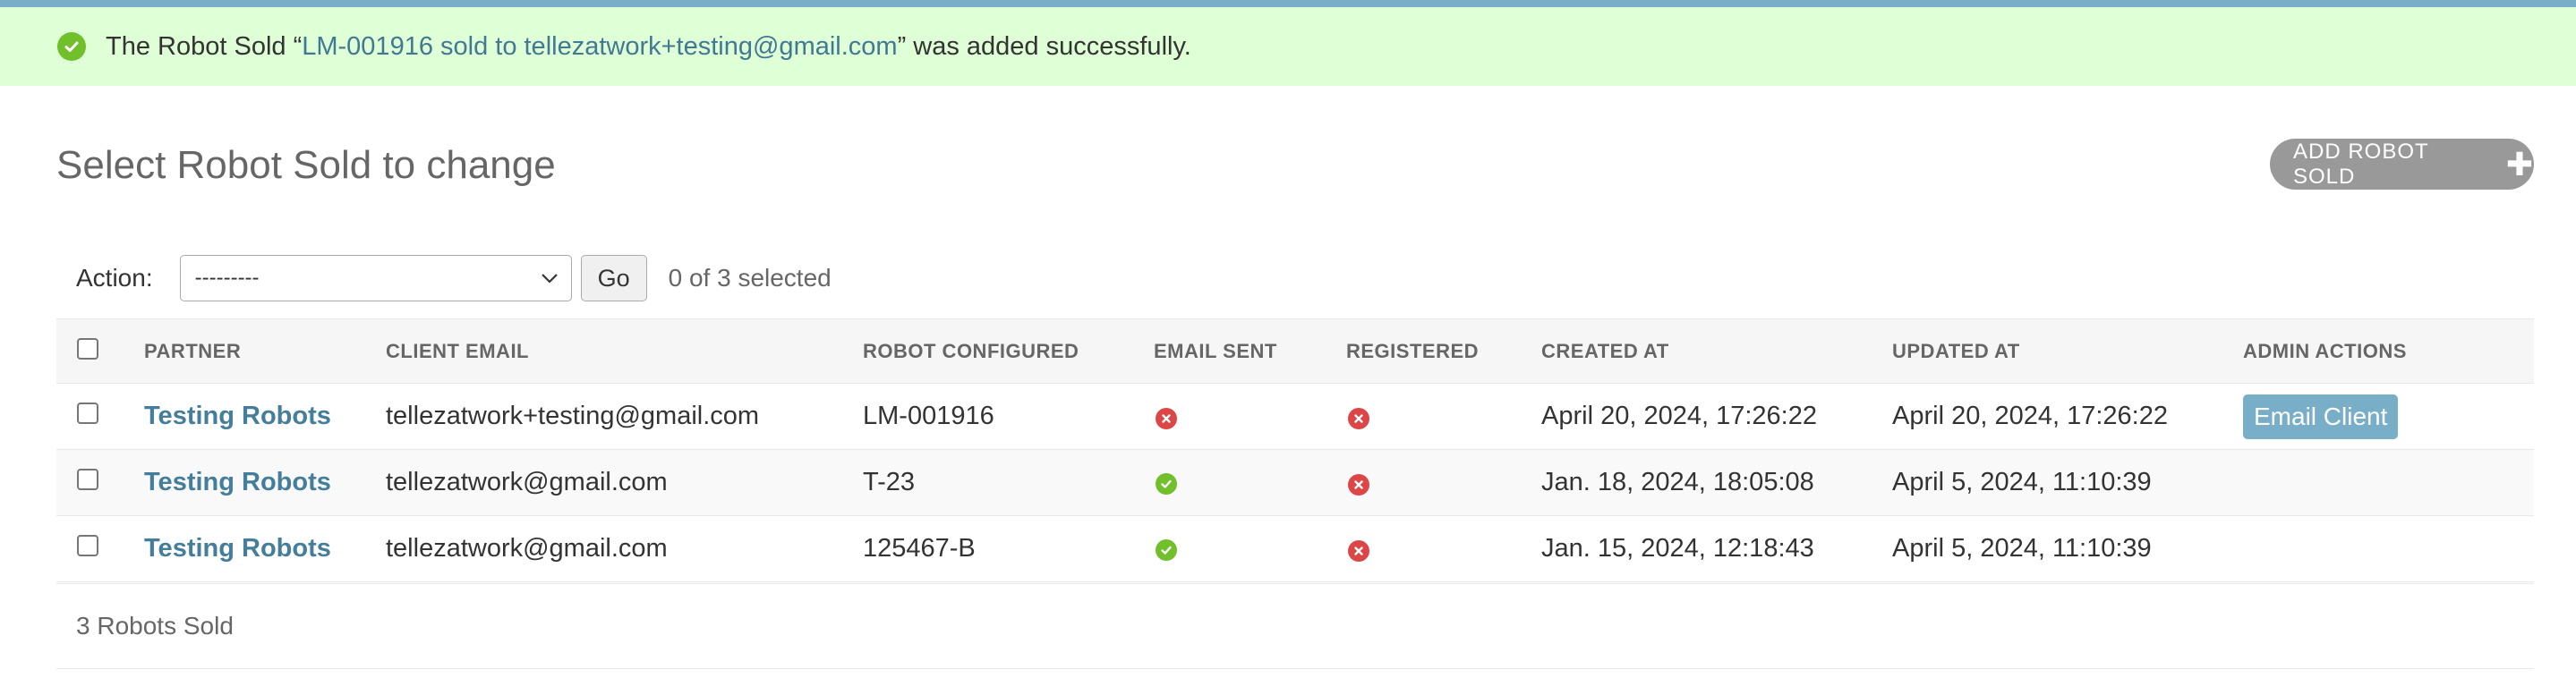 This screenshot has height=678, width=2576. Describe the element at coordinates (2067, 351) in the screenshot. I see `header-updated-at: UPDATED AT` at that location.